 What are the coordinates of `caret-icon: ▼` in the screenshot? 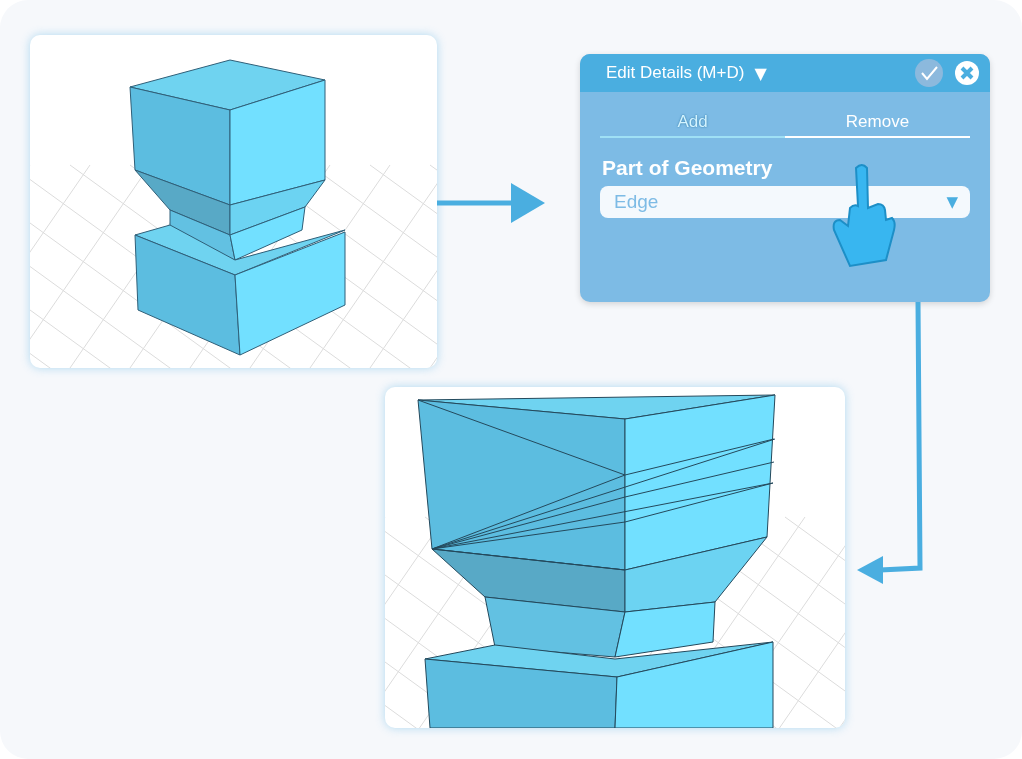 It's located at (760, 73).